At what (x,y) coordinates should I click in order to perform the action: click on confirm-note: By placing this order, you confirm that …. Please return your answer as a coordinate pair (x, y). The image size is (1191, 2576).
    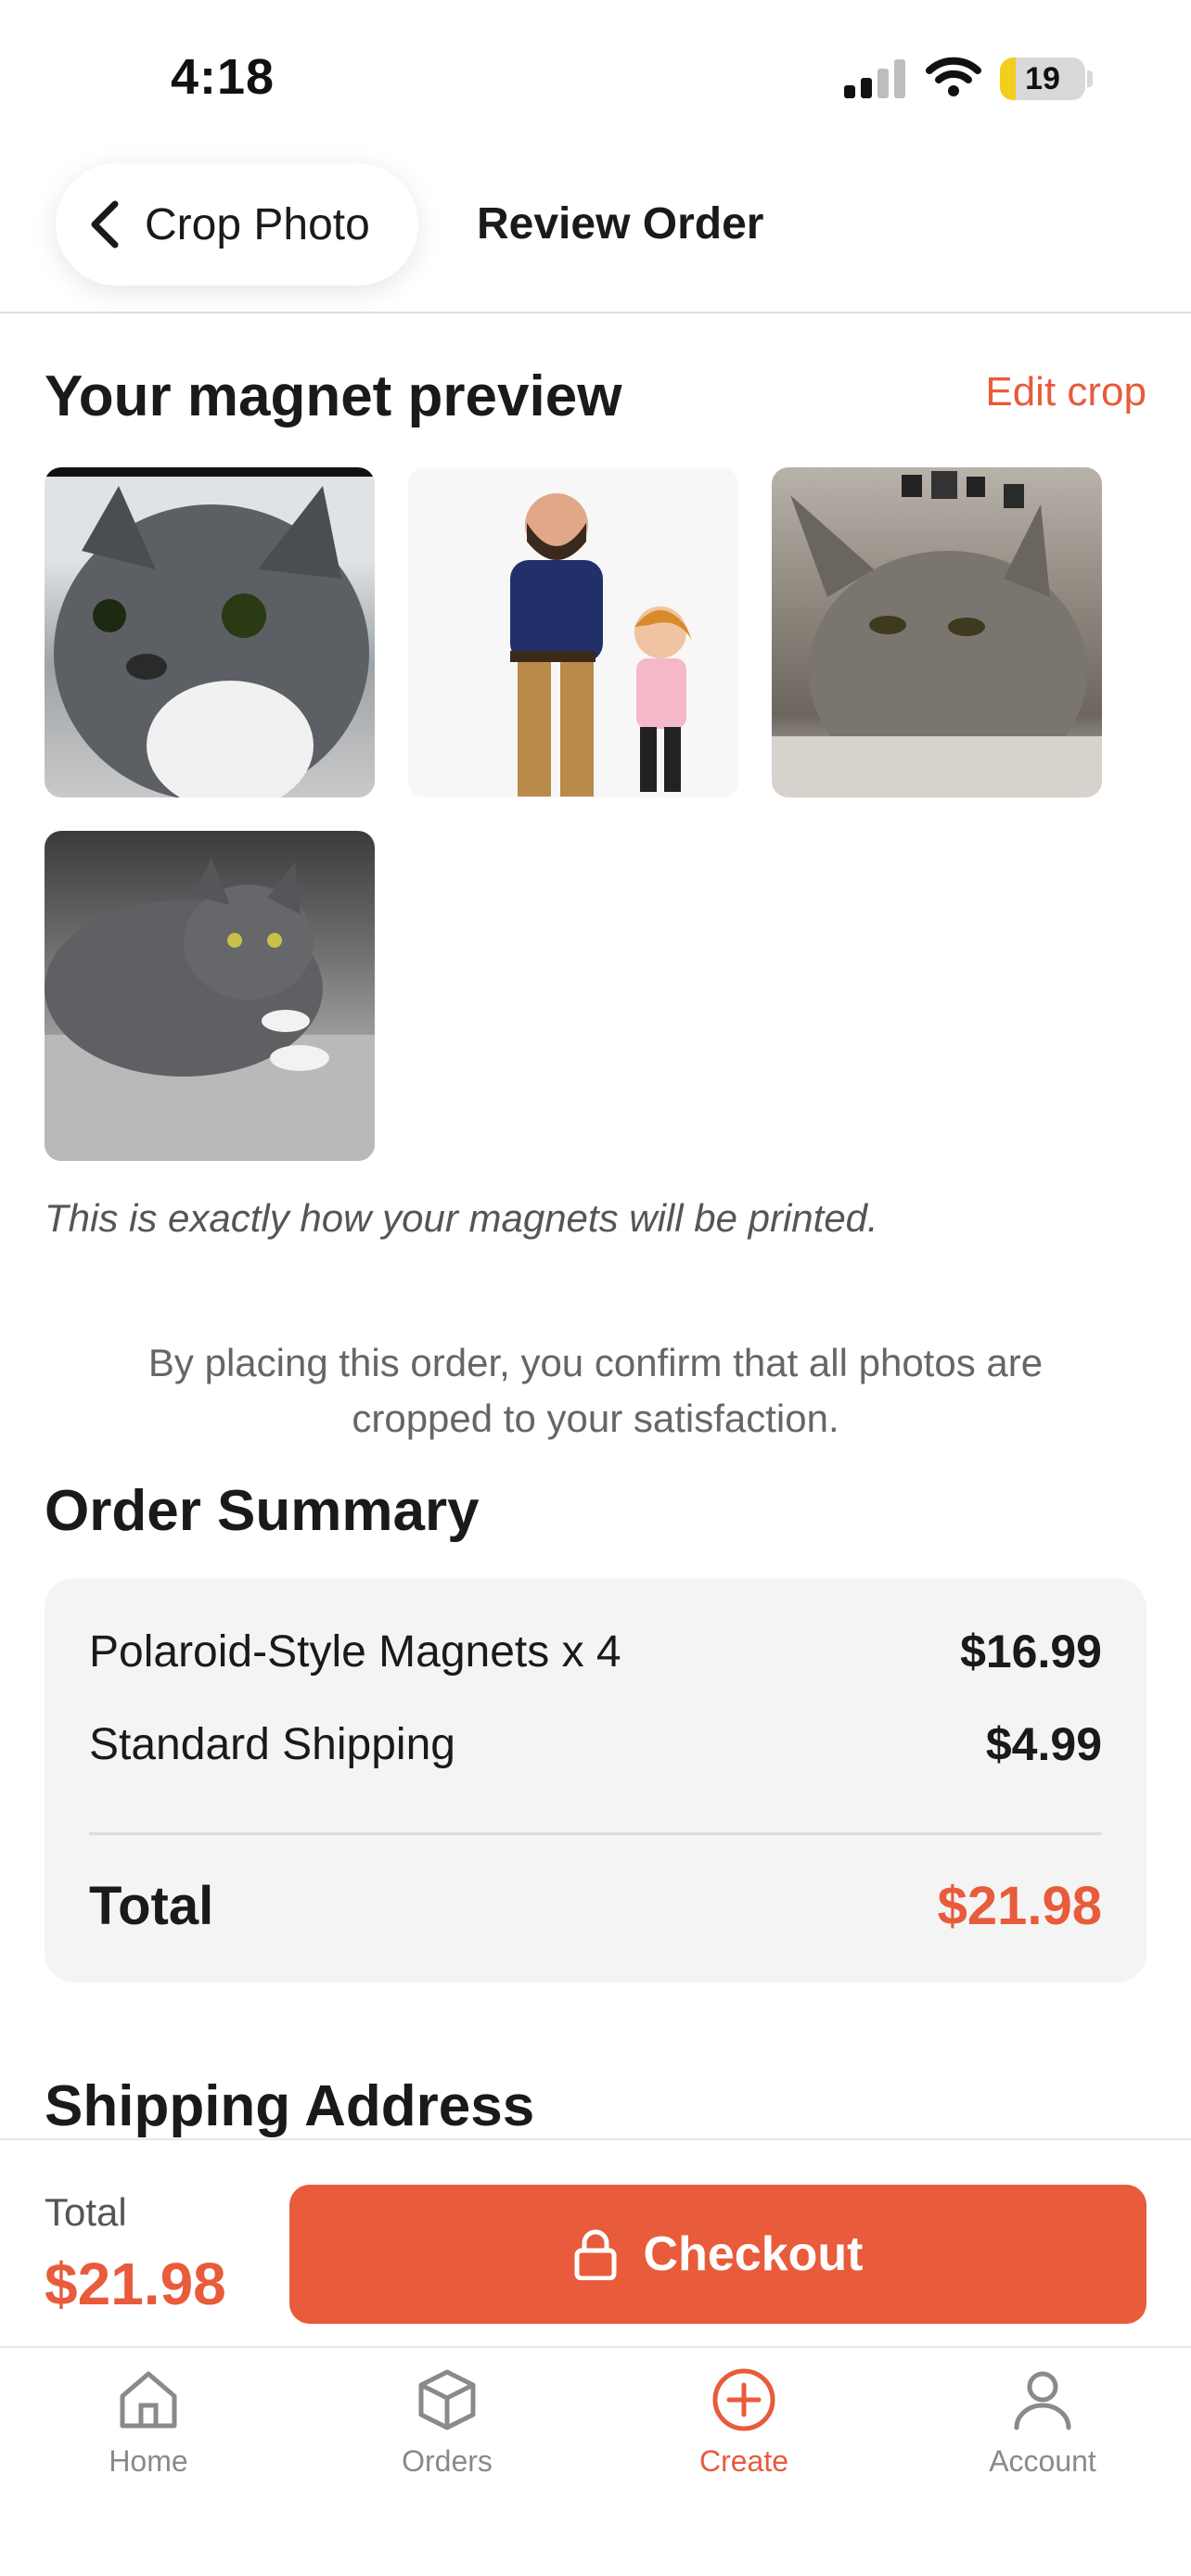
    Looking at the image, I should click on (595, 1391).